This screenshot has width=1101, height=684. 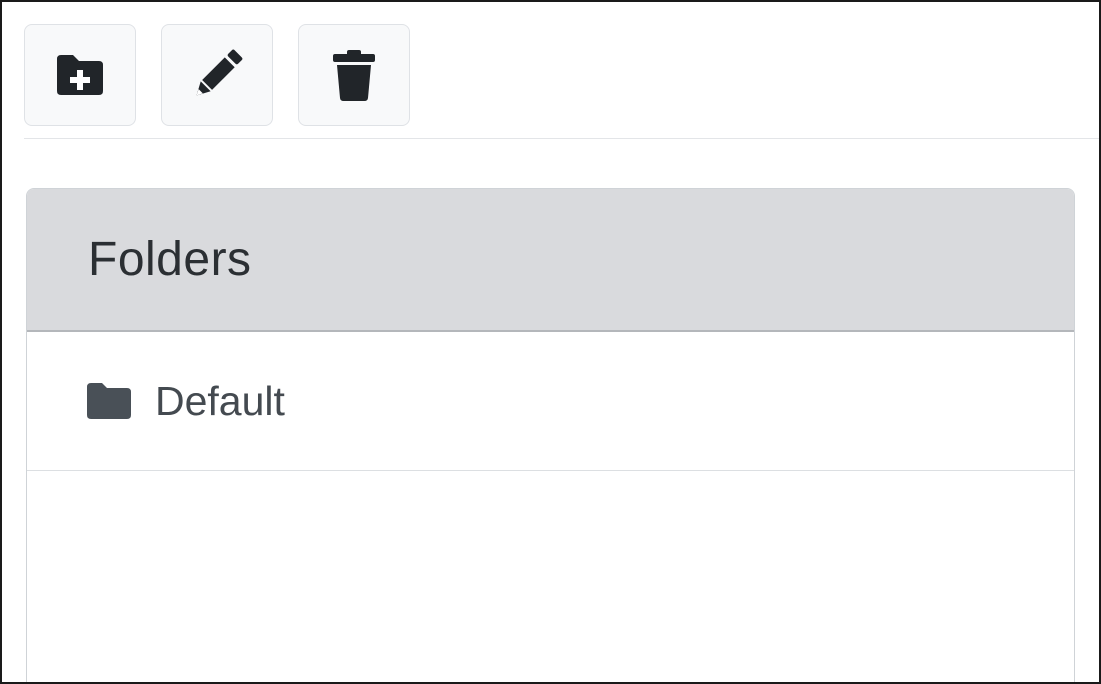 I want to click on pencil-icon, so click(x=219, y=72).